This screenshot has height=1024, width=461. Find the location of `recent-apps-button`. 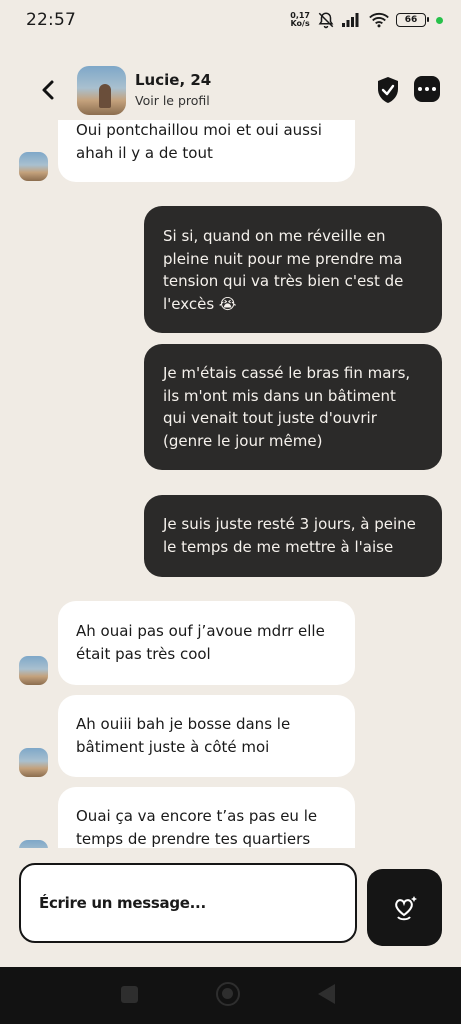

recent-apps-button is located at coordinates (129, 994).